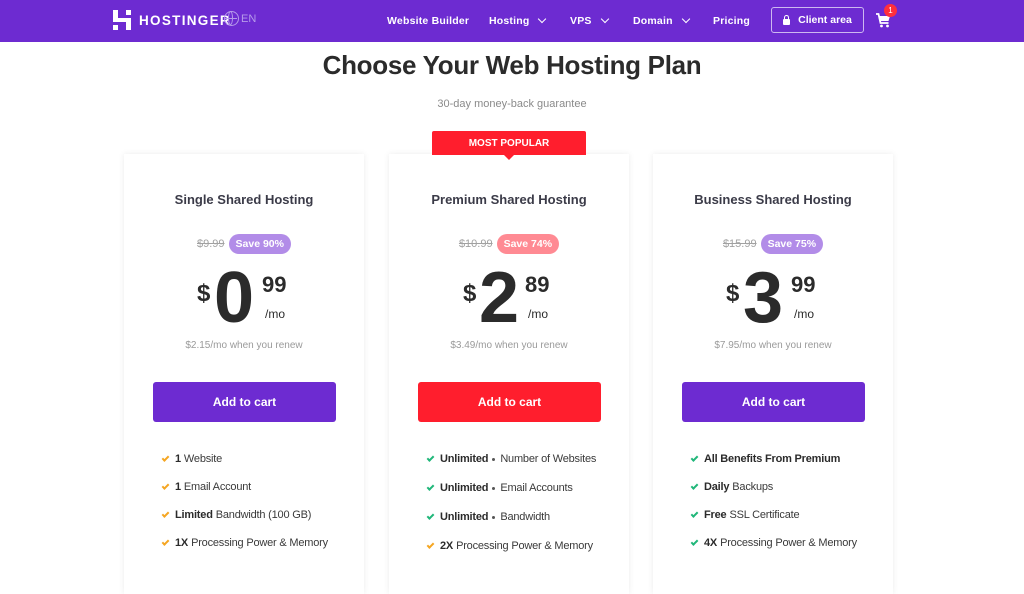  I want to click on price-whole: 2, so click(499, 298).